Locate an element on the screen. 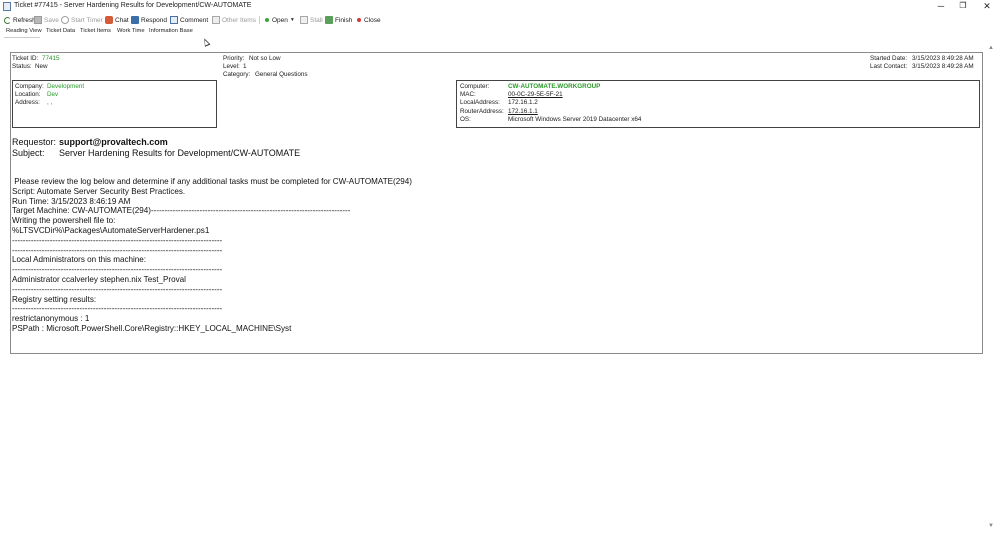 This screenshot has width=1000, height=538. start-timer-button: Start Timer is located at coordinates (82, 20).